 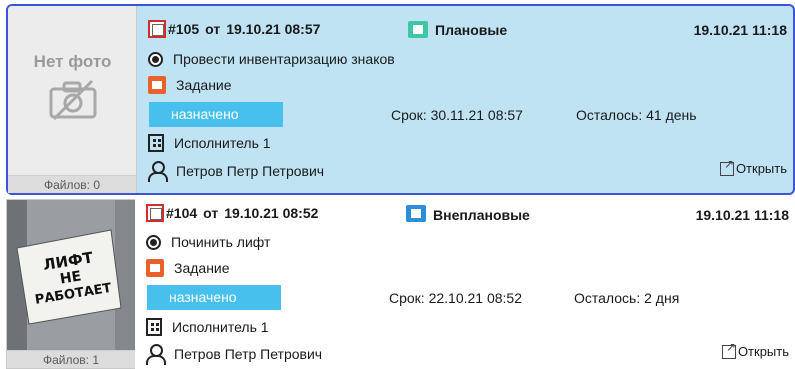 I want to click on files-count: Файлов: 1, so click(x=71, y=359).